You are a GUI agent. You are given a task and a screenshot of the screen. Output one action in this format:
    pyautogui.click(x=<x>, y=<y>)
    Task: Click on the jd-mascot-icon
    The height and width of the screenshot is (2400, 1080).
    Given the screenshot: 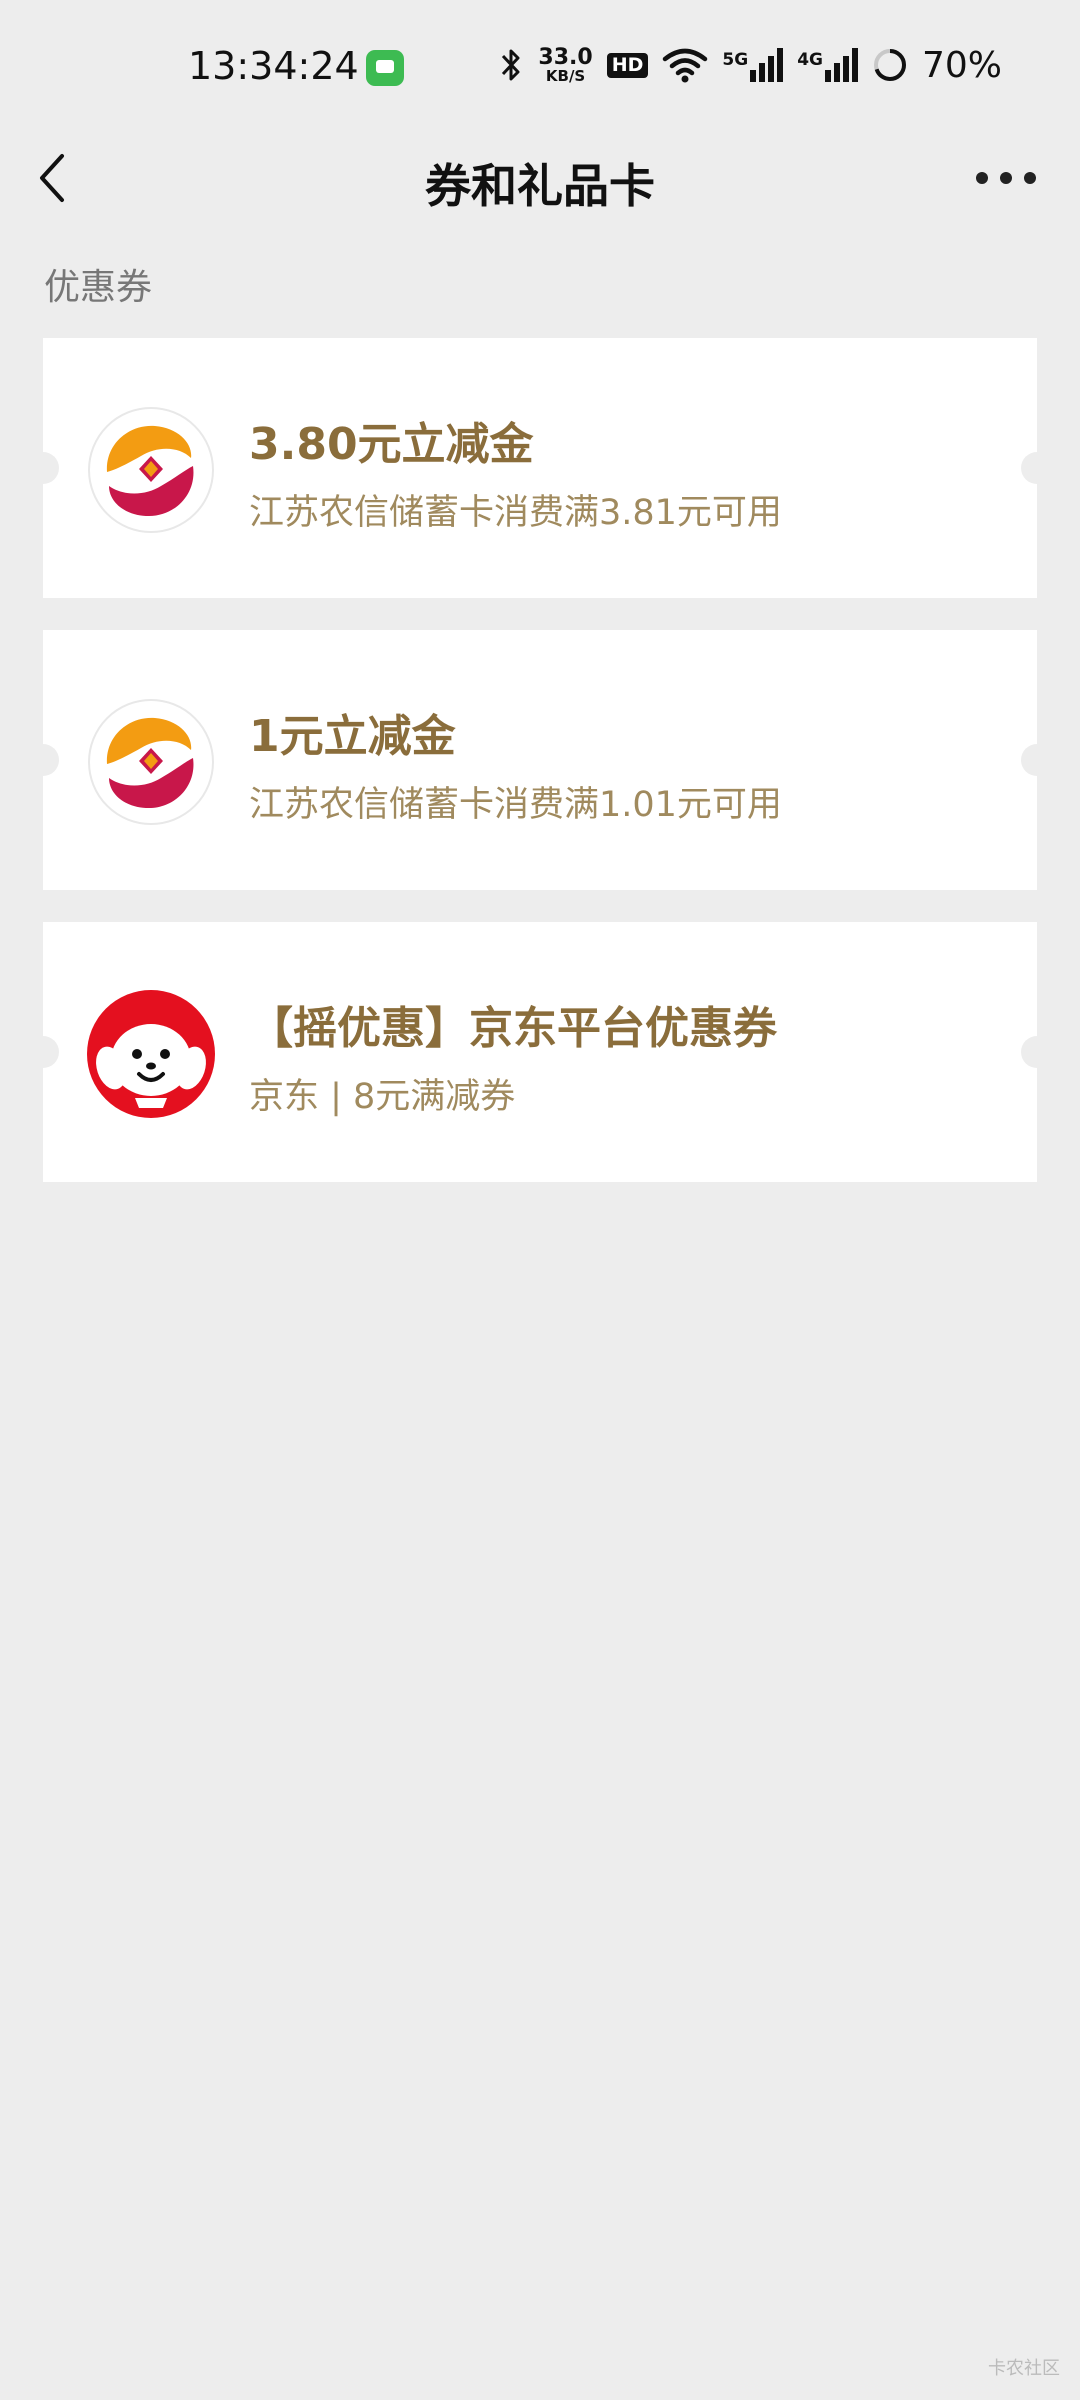 What is the action you would take?
    pyautogui.click(x=151, y=1054)
    